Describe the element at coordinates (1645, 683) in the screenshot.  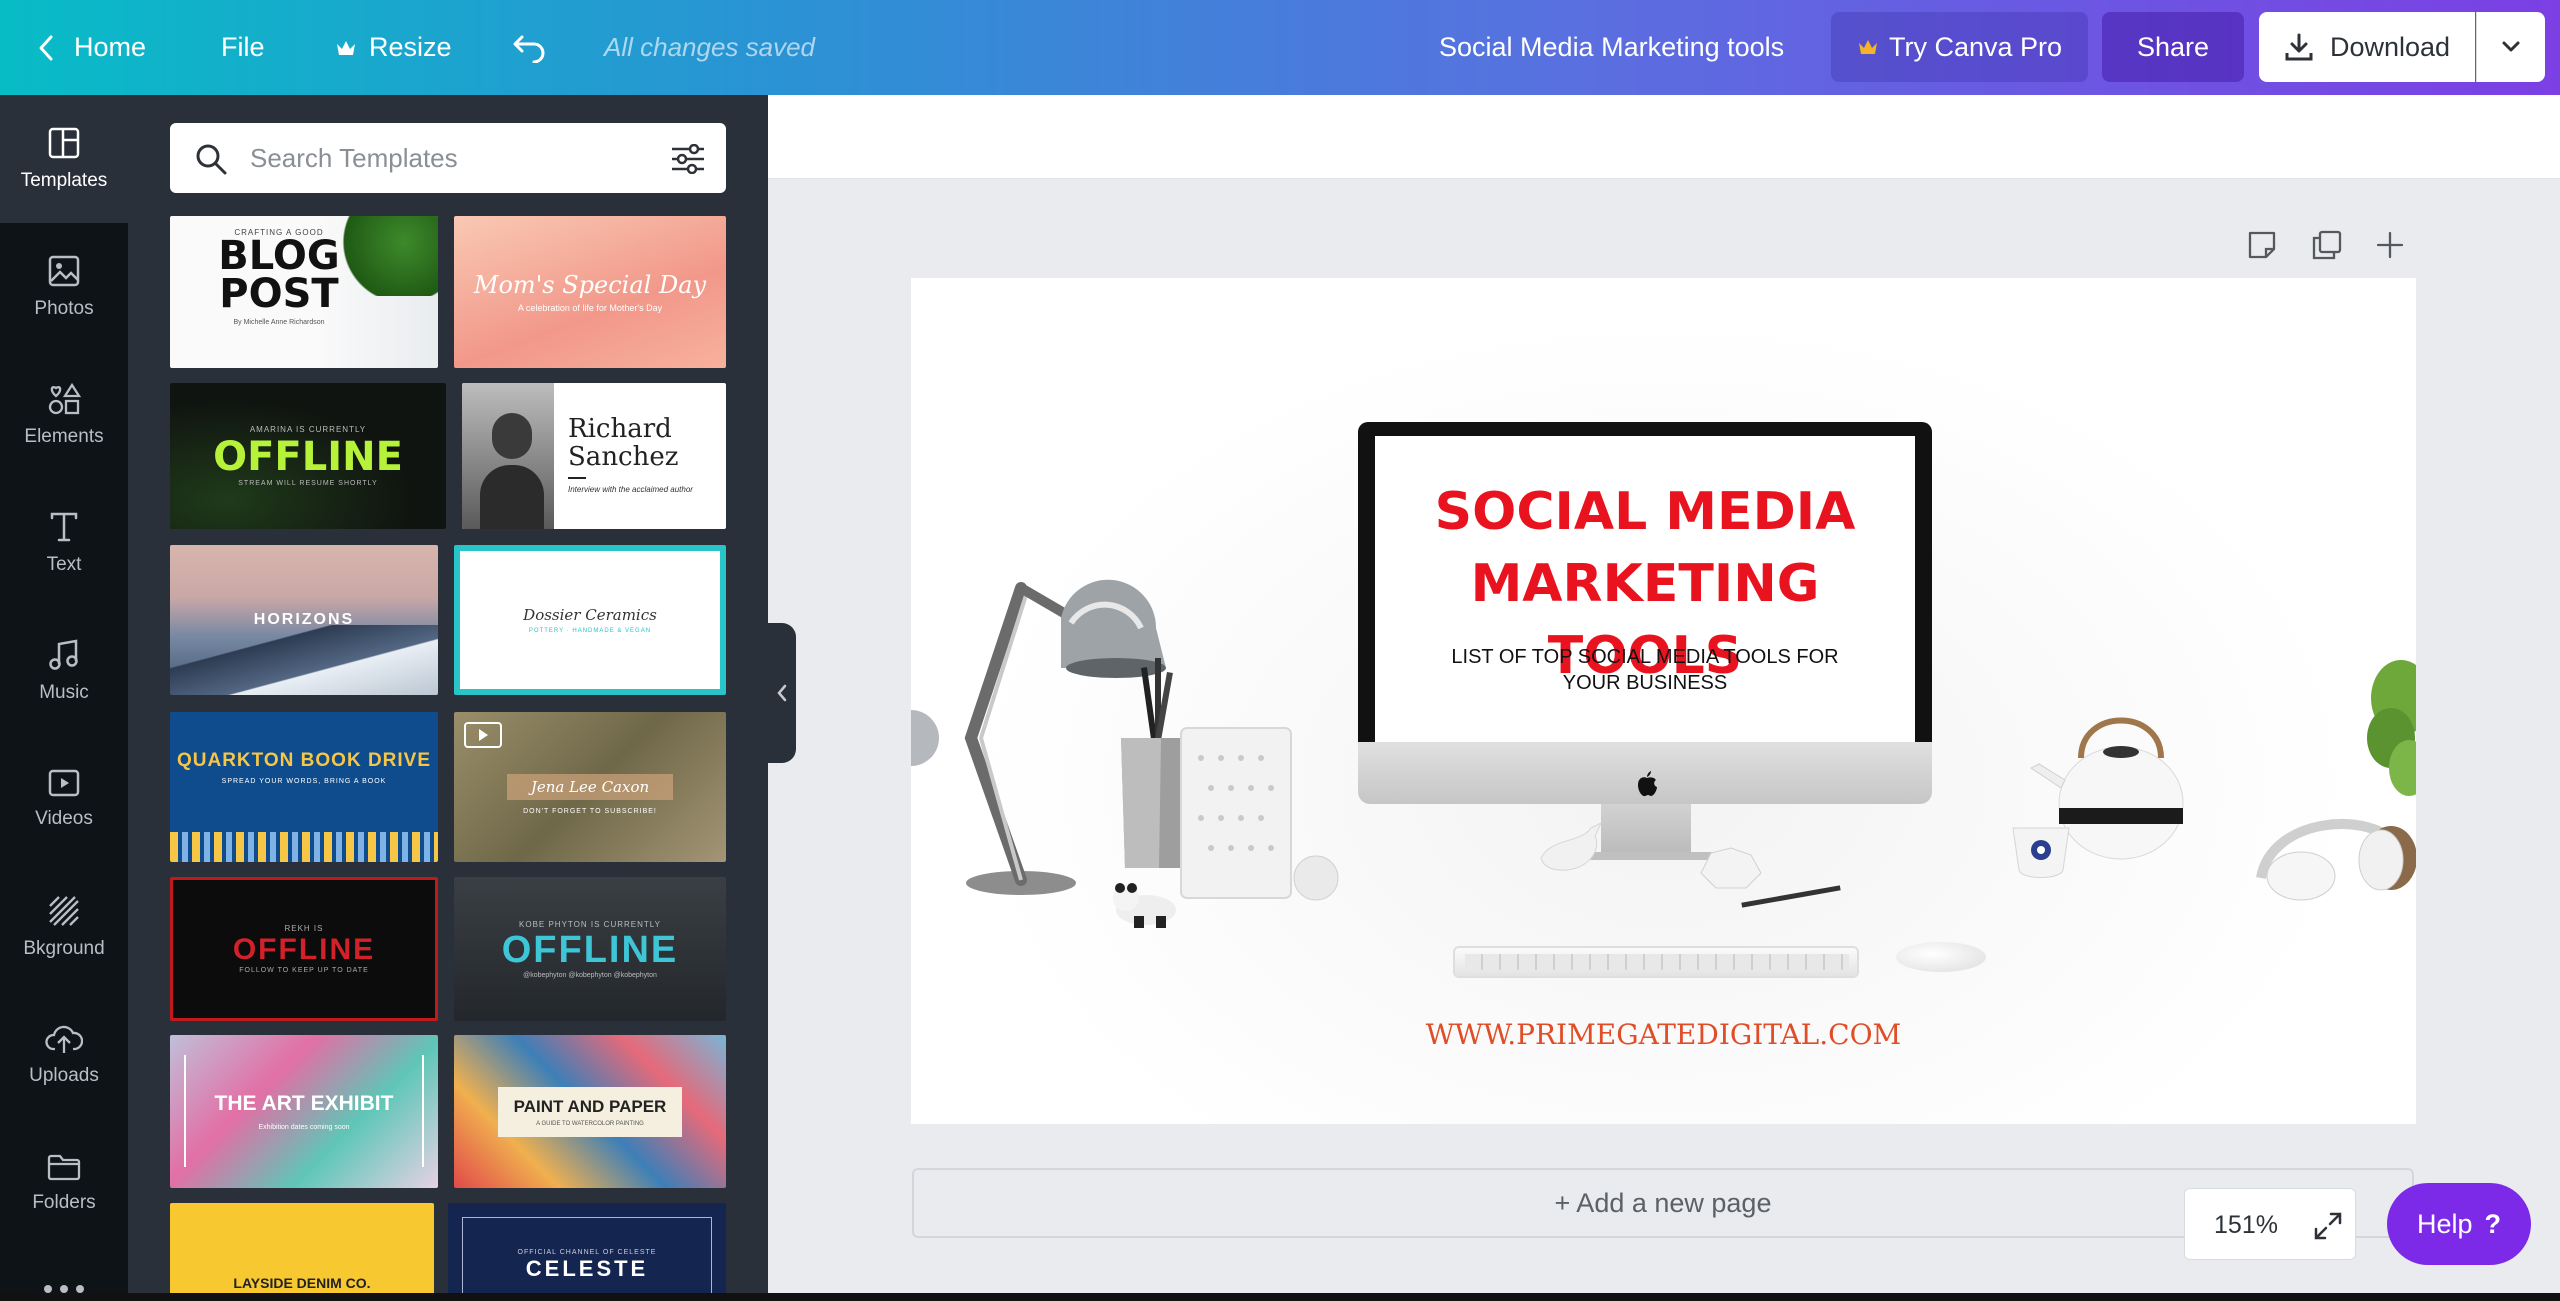
I see `subtitle-line-2: YOUR BUSINESS` at that location.